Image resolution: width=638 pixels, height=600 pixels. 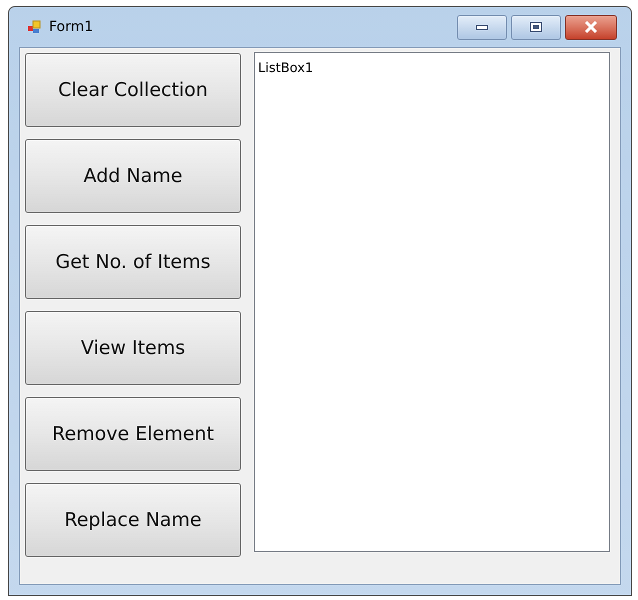 I want to click on form-button: Clear Collection, so click(x=133, y=90).